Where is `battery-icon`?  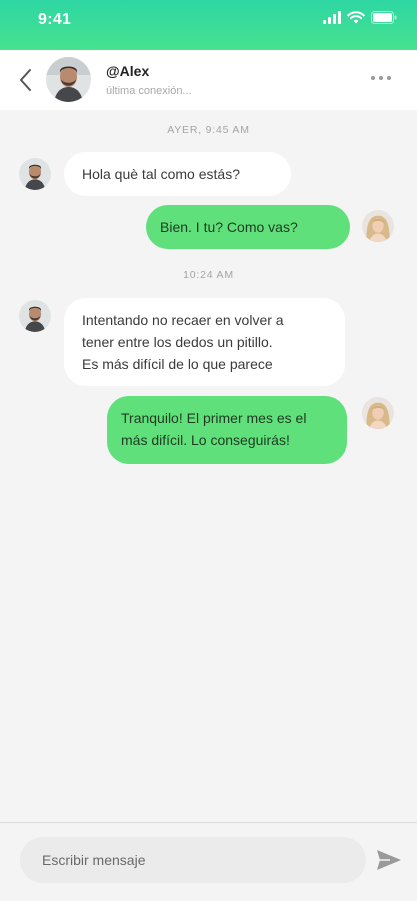 battery-icon is located at coordinates (384, 17).